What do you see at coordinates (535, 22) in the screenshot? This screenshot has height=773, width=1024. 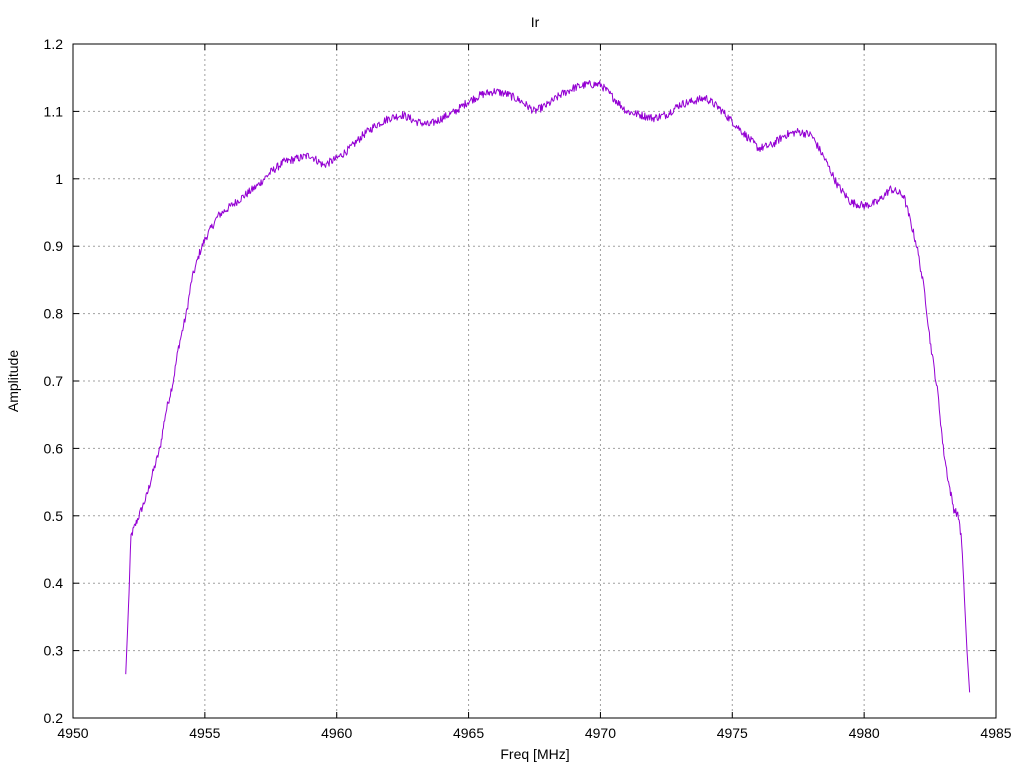 I see `chart-title: Ir` at bounding box center [535, 22].